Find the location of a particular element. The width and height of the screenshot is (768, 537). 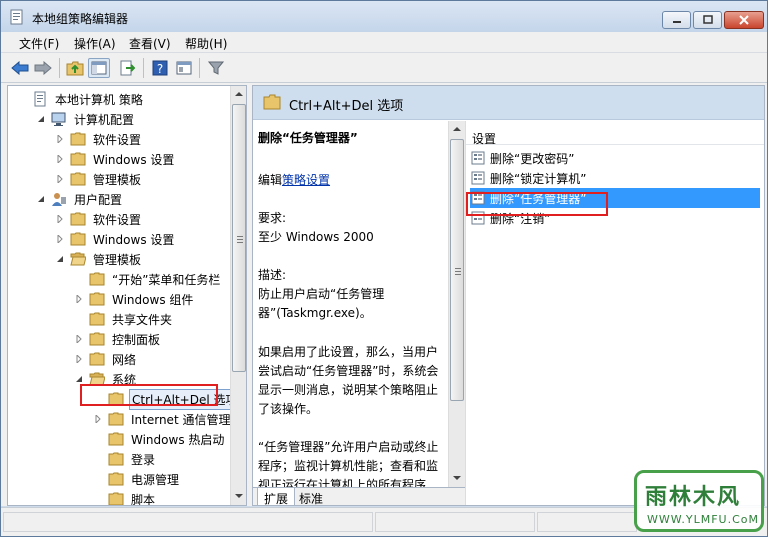

window-title: 本地组策略编辑器 is located at coordinates (80, 19).